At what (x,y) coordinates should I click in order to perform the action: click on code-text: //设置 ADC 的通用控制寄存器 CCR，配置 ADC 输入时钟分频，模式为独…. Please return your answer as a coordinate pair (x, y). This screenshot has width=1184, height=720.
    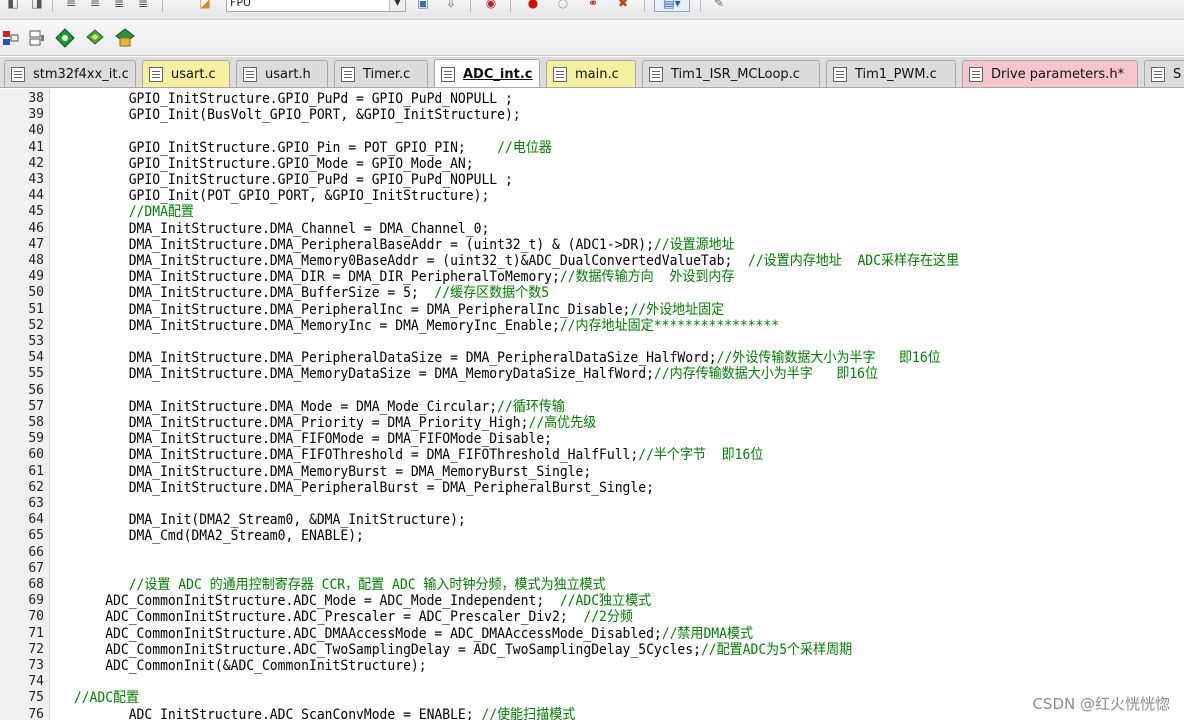
    Looking at the image, I should click on (336, 585).